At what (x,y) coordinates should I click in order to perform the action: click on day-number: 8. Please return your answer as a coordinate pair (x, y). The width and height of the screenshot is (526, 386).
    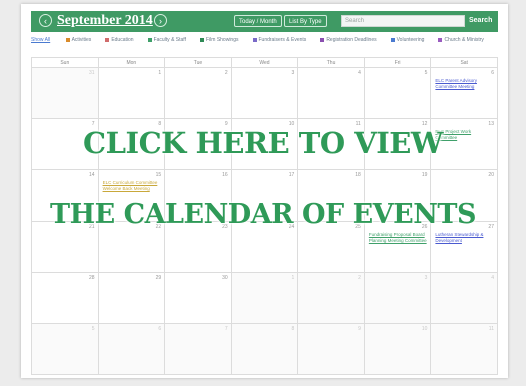
    Looking at the image, I should click on (293, 328).